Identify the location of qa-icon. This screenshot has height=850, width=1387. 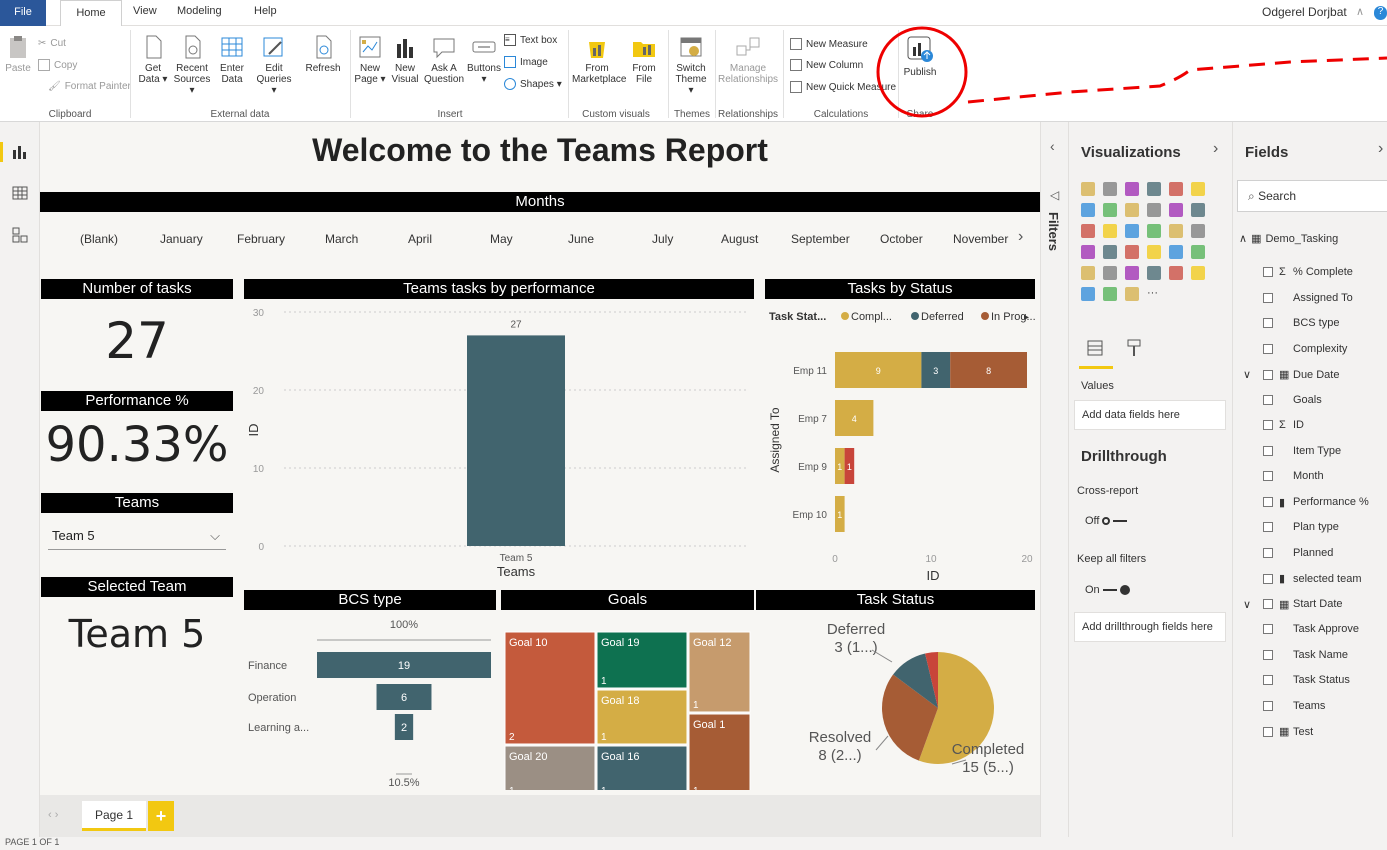
(1088, 294).